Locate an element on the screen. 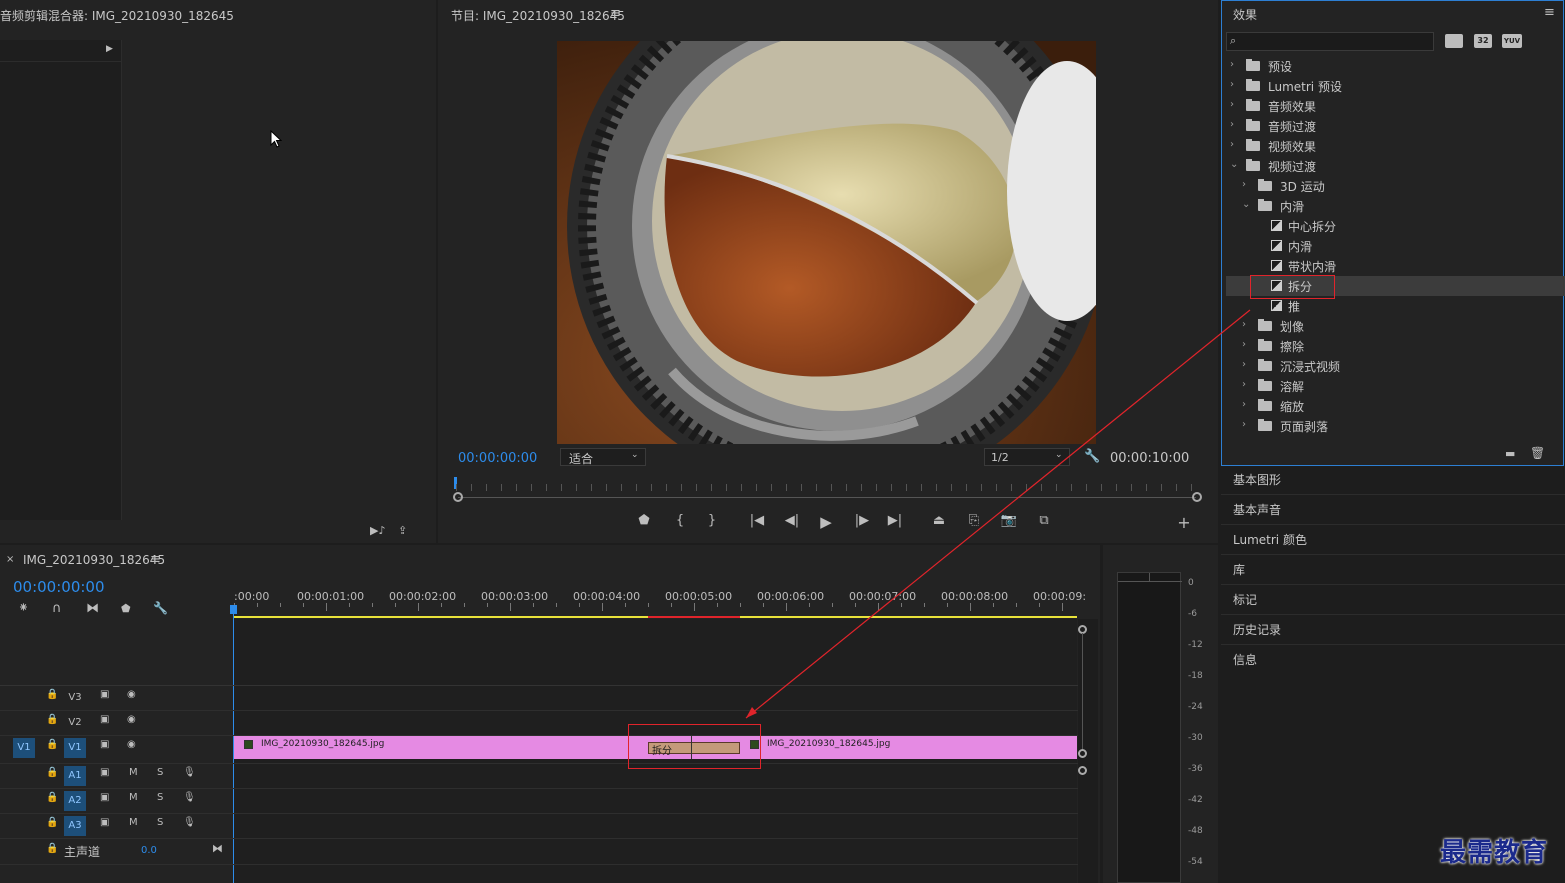 The width and height of the screenshot is (1565, 883). scroll-handle-mid is located at coordinates (1082, 753).